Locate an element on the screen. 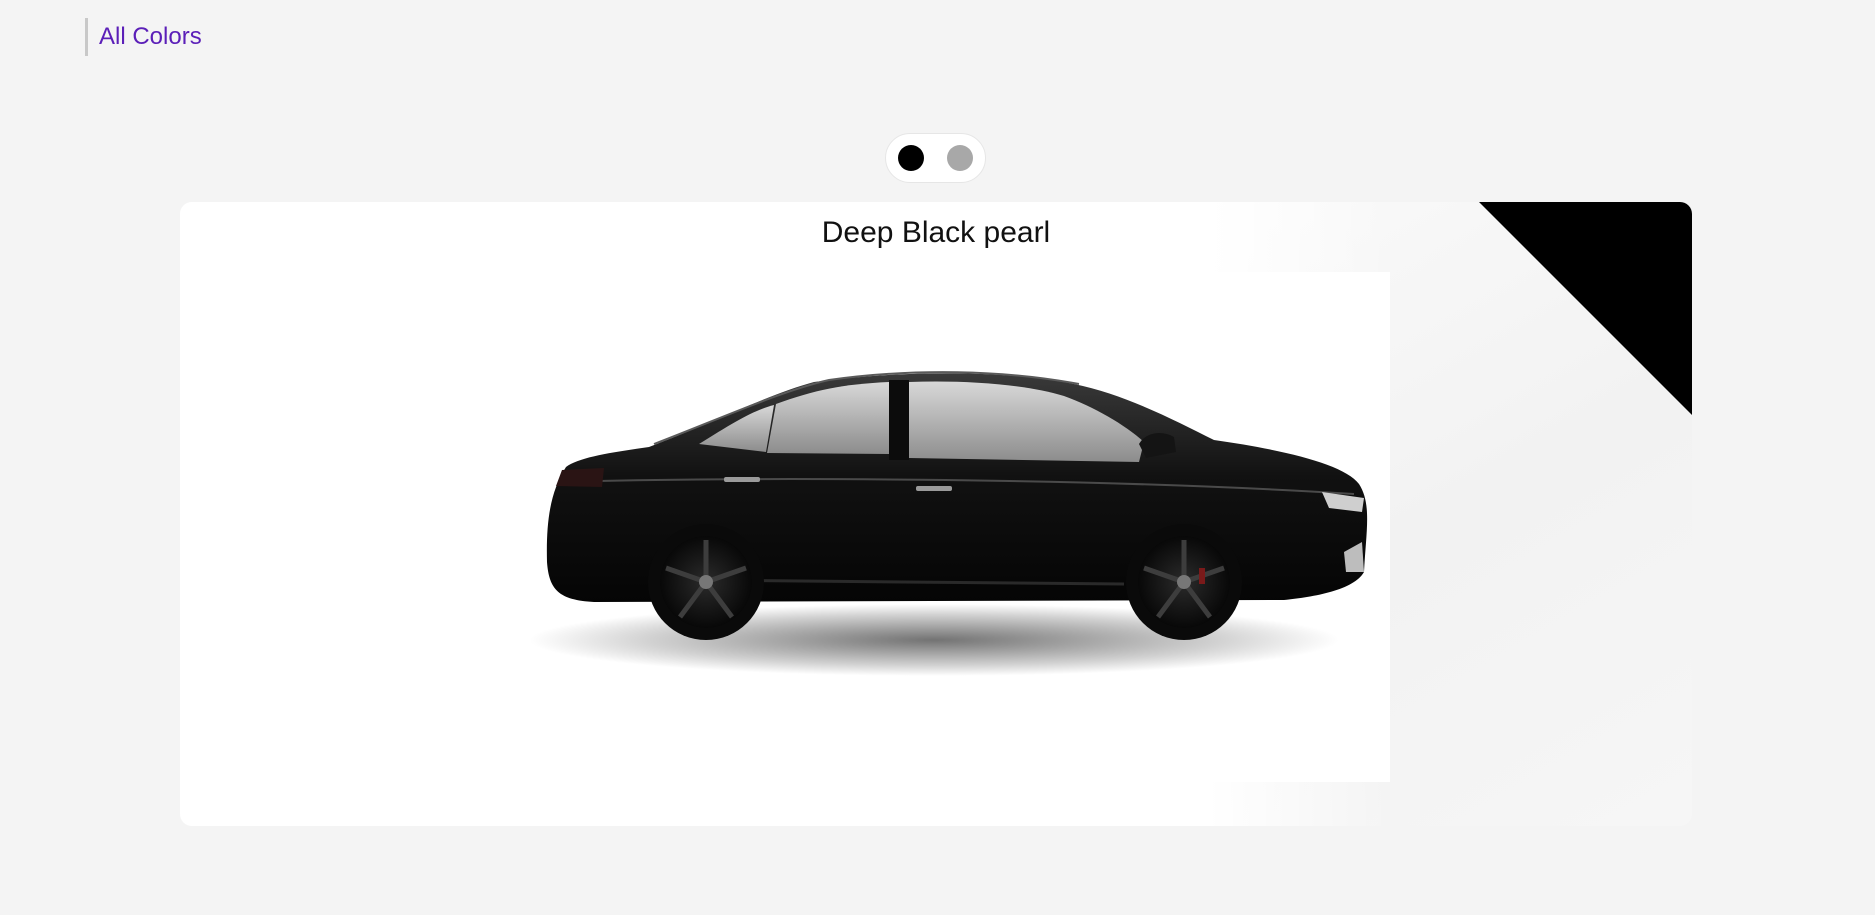 The width and height of the screenshot is (1875, 915). color-name-title: Deep Black pearl is located at coordinates (936, 232).